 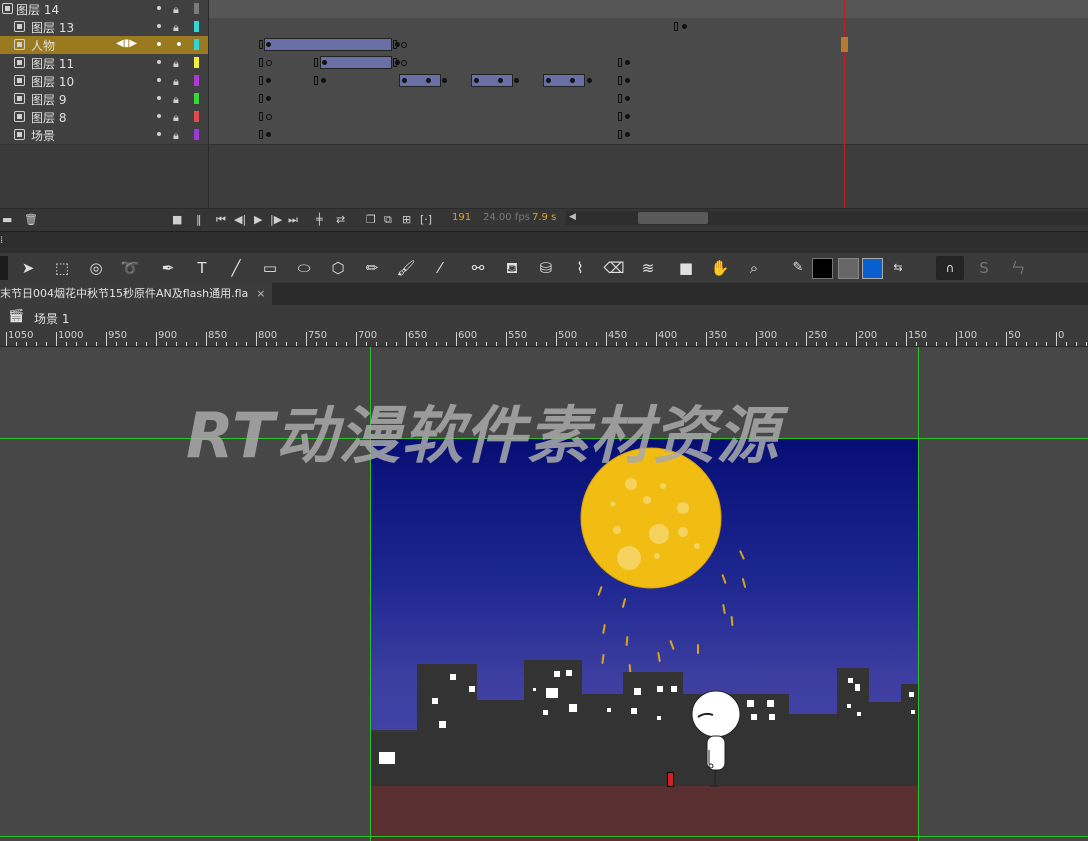 I want to click on camera-icon: ■, so click(x=686, y=268).